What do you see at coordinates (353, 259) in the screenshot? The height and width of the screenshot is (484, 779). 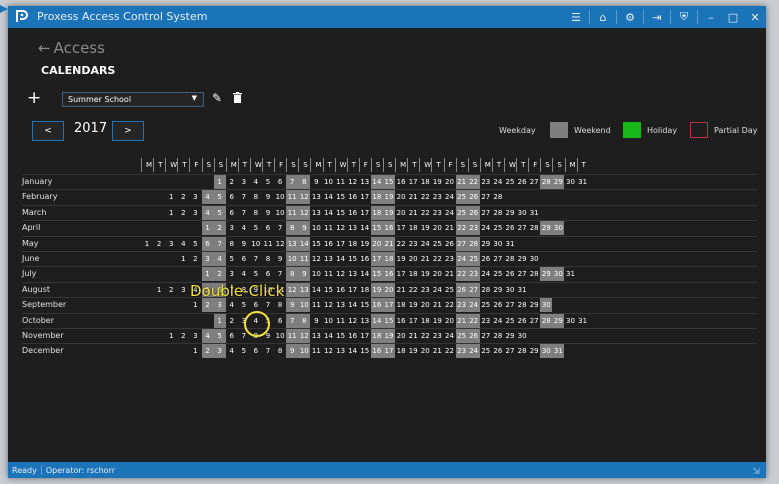 I see `day-cell: 15` at bounding box center [353, 259].